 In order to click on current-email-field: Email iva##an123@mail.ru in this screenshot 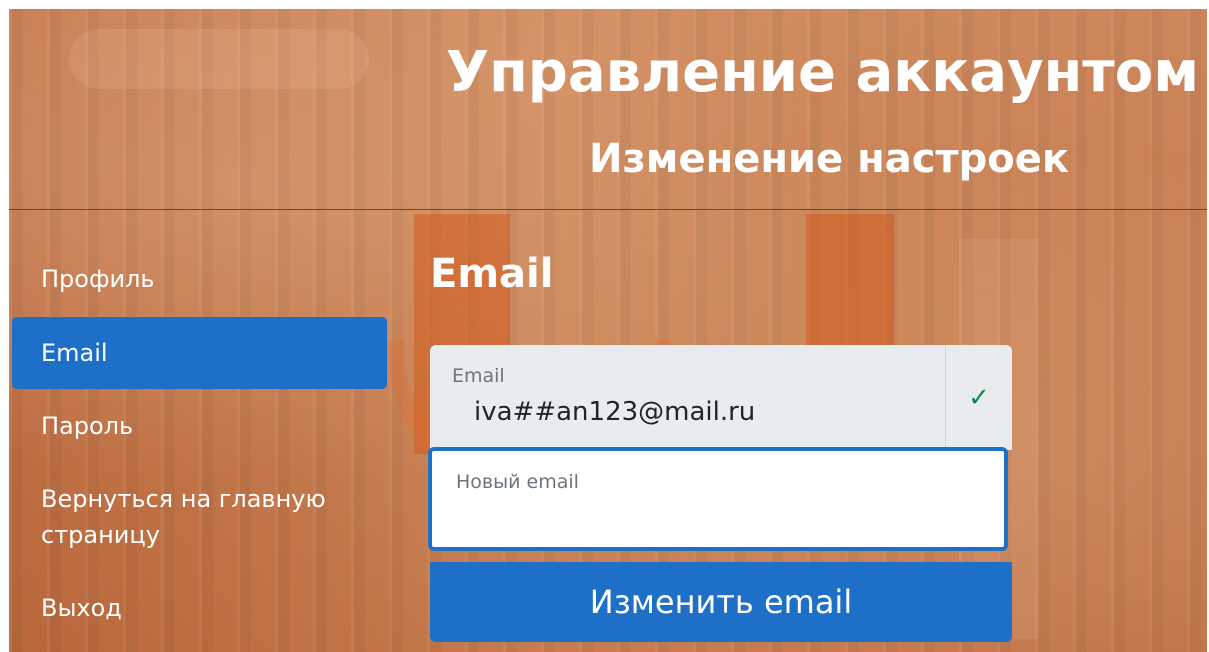, I will do `click(688, 397)`.